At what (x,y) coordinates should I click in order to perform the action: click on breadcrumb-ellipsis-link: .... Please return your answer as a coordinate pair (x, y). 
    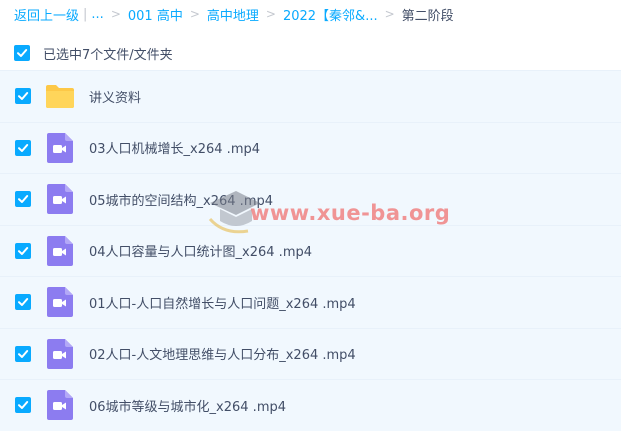
    Looking at the image, I should click on (97, 14).